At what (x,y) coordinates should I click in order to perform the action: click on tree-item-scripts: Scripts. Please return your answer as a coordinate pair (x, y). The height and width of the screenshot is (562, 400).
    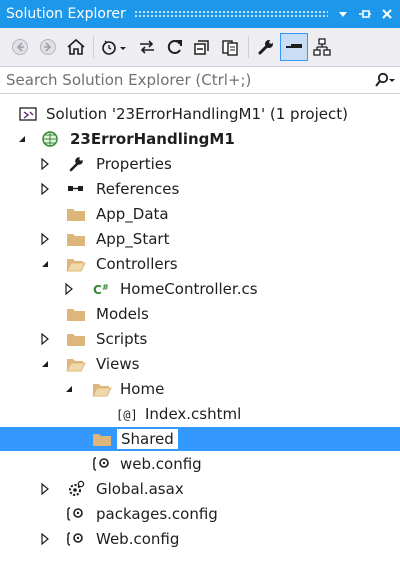
    Looking at the image, I should click on (200, 339).